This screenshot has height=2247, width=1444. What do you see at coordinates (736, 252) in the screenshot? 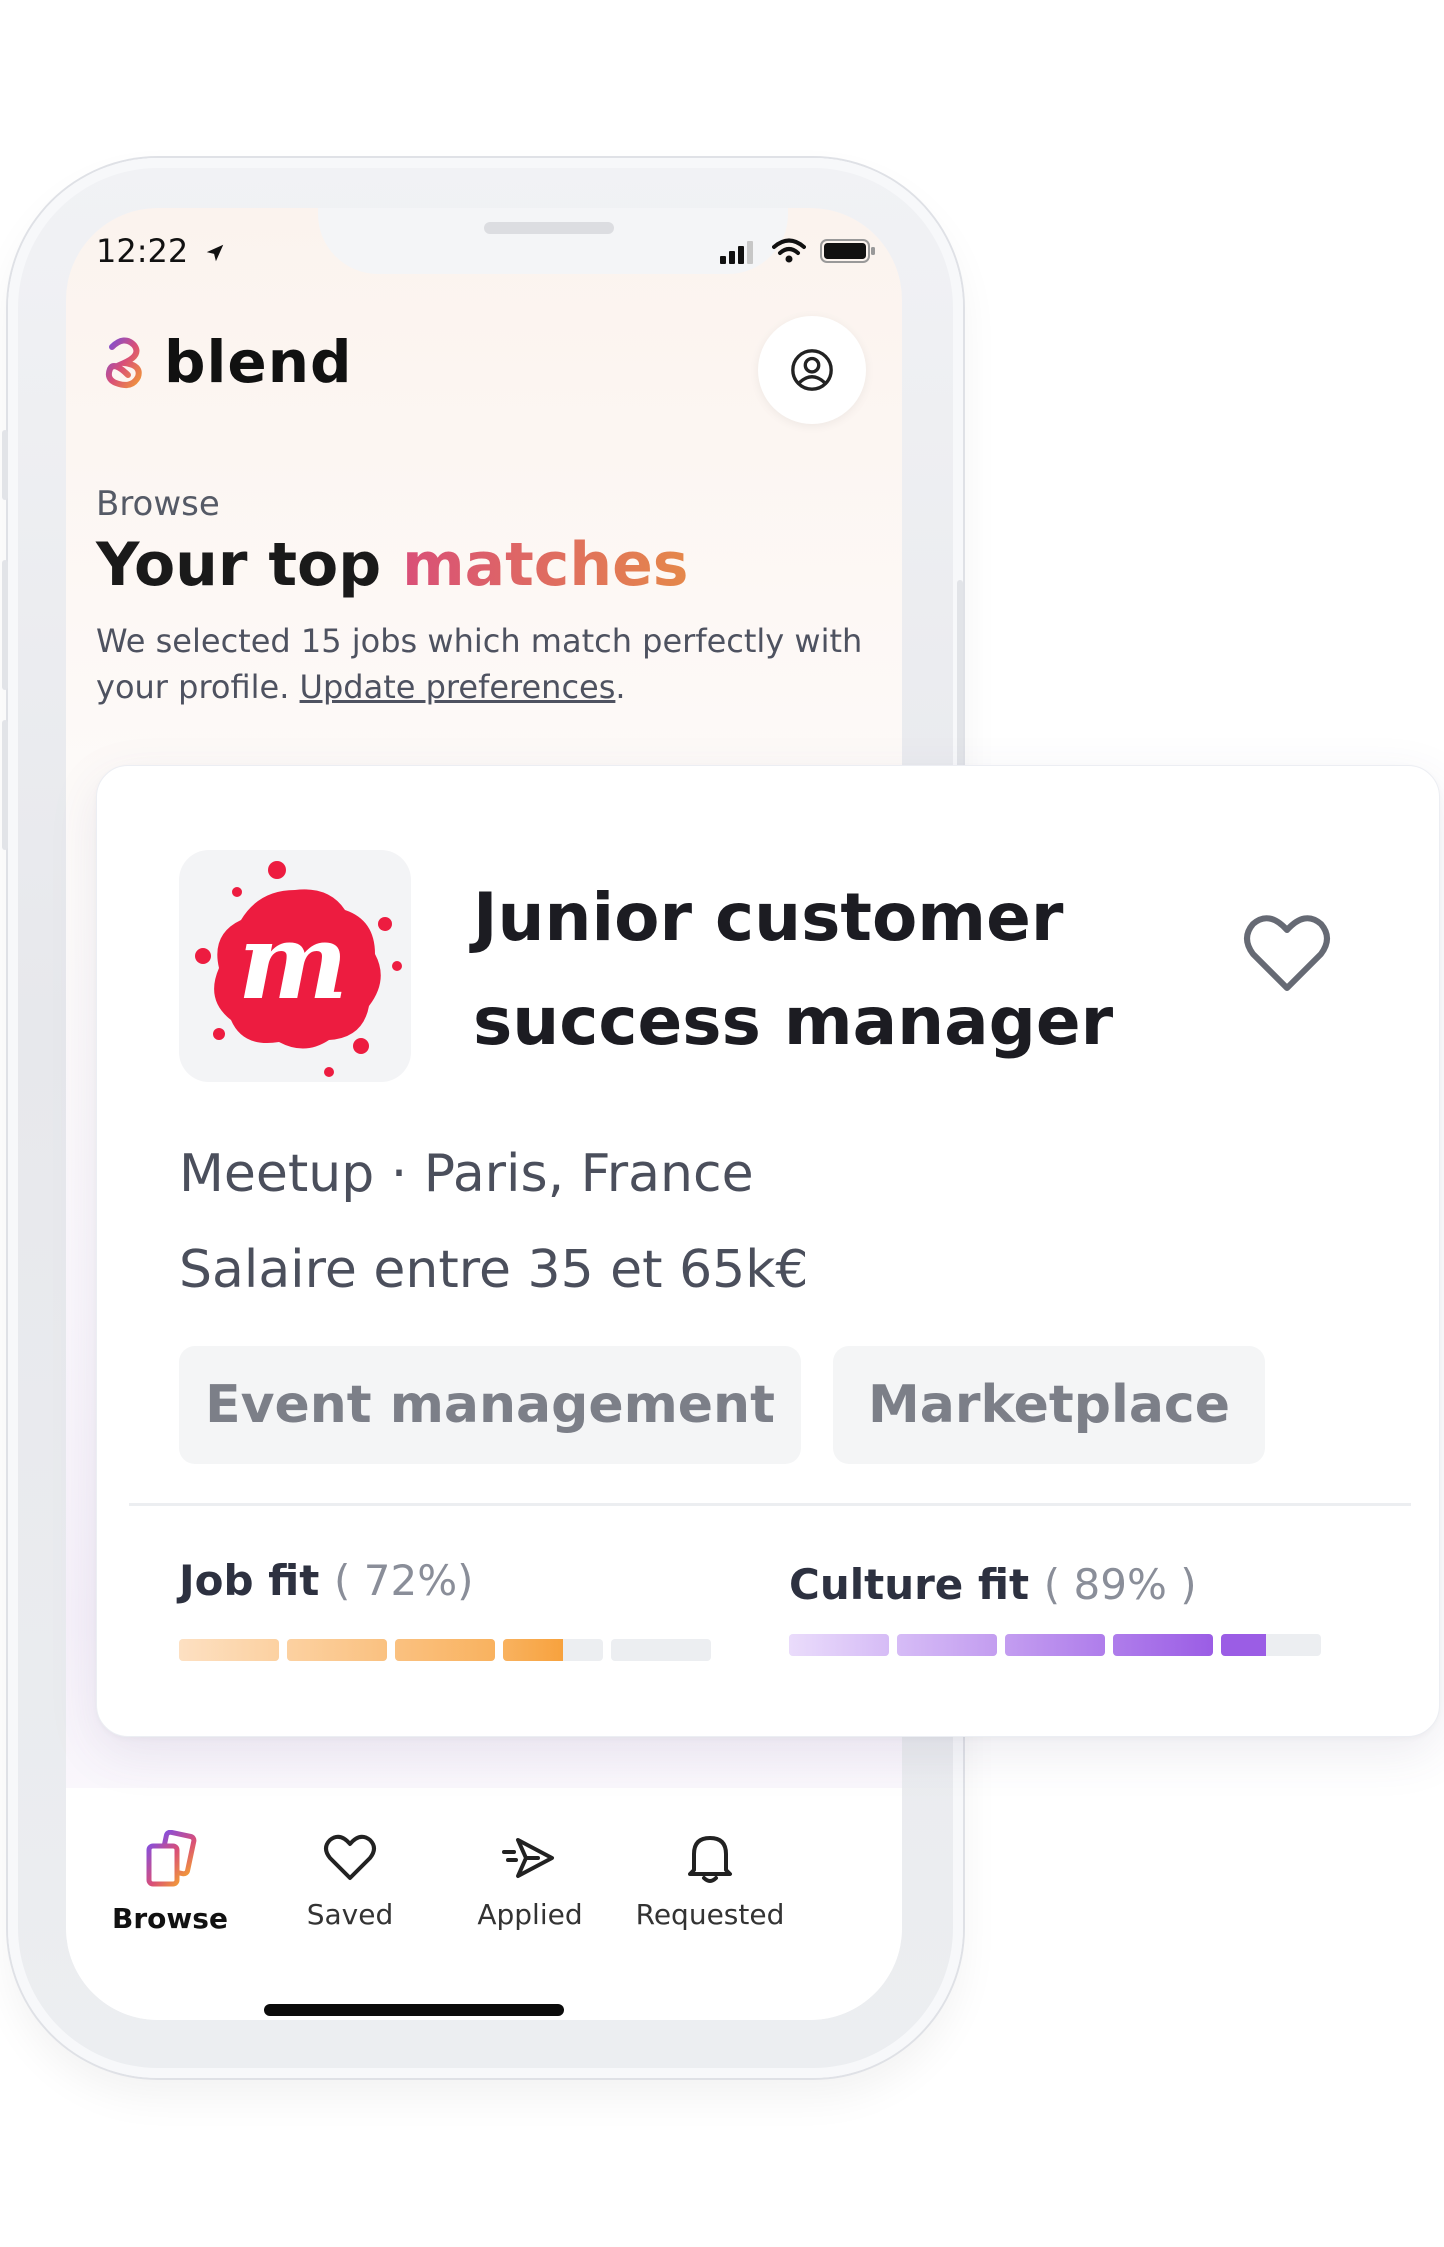
I see `cellular-signal-icon` at bounding box center [736, 252].